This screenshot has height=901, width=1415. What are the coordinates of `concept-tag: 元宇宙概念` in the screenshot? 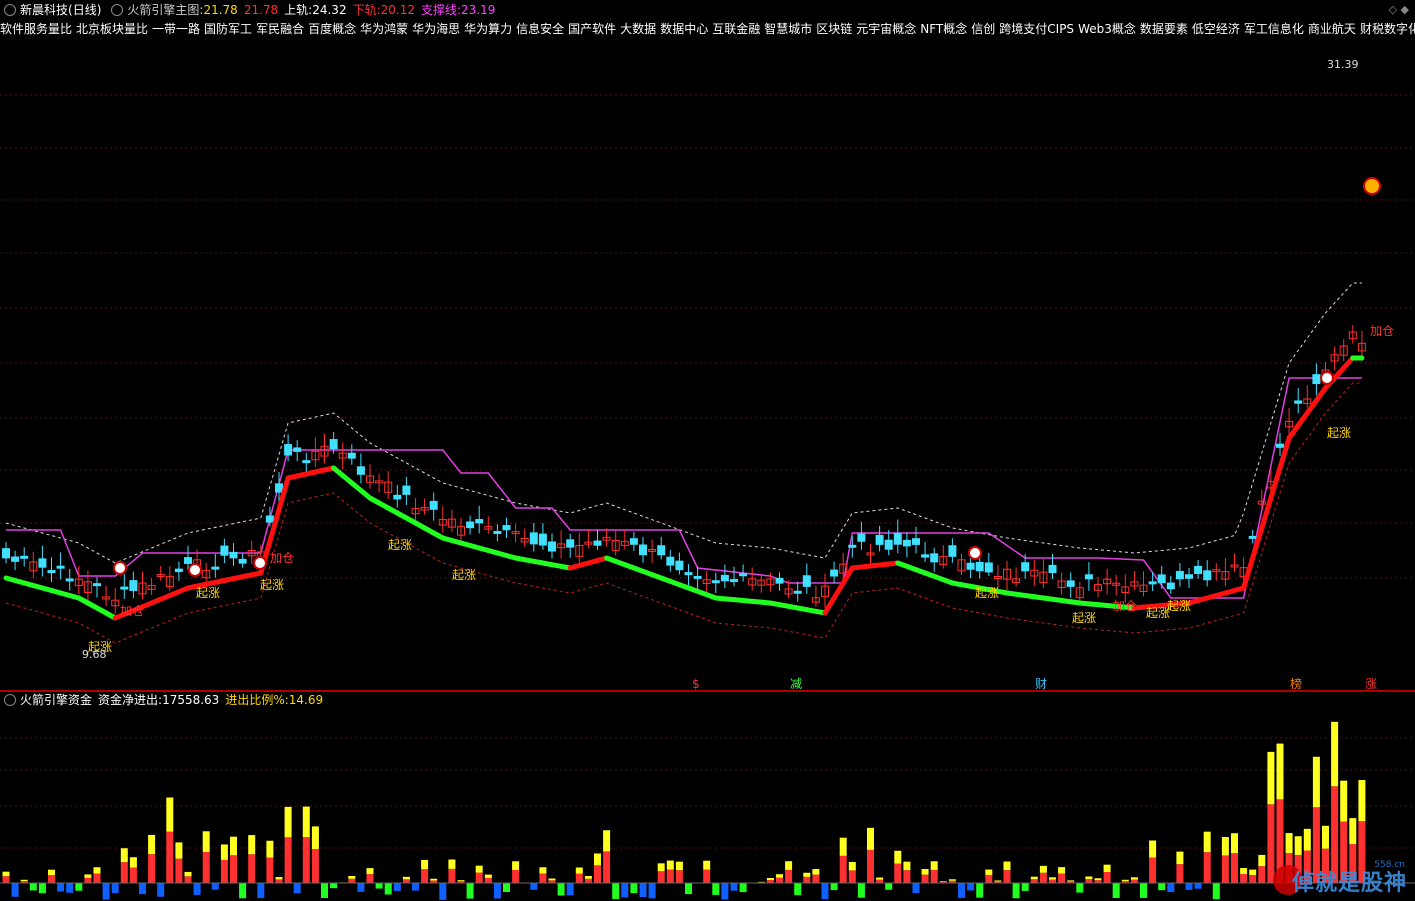 It's located at (886, 29).